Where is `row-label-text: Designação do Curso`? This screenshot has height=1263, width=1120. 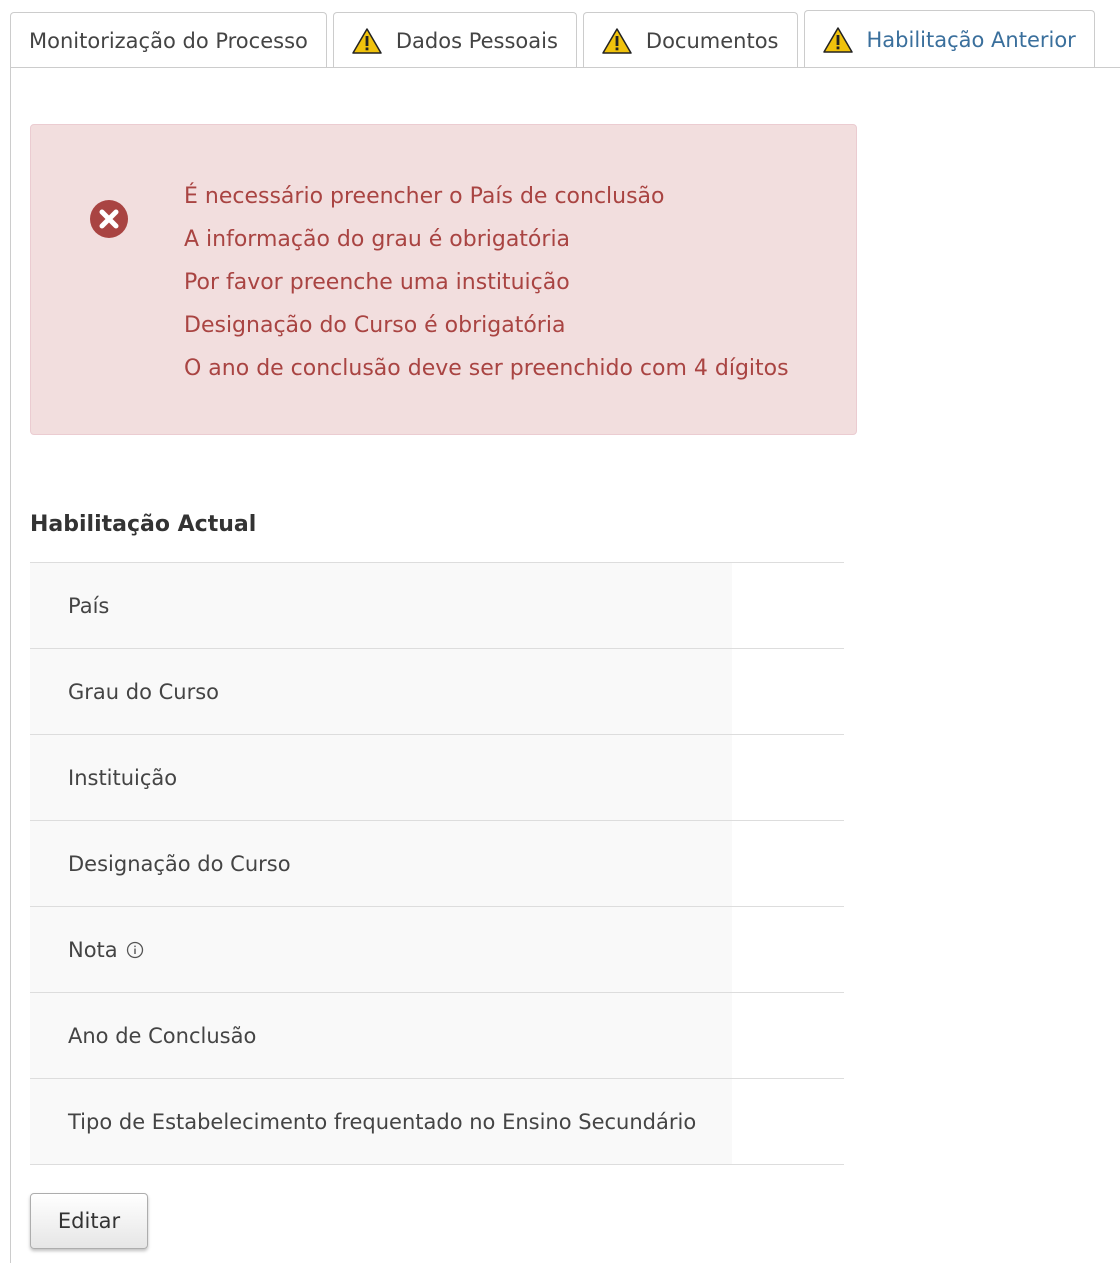
row-label-text: Designação do Curso is located at coordinates (179, 863).